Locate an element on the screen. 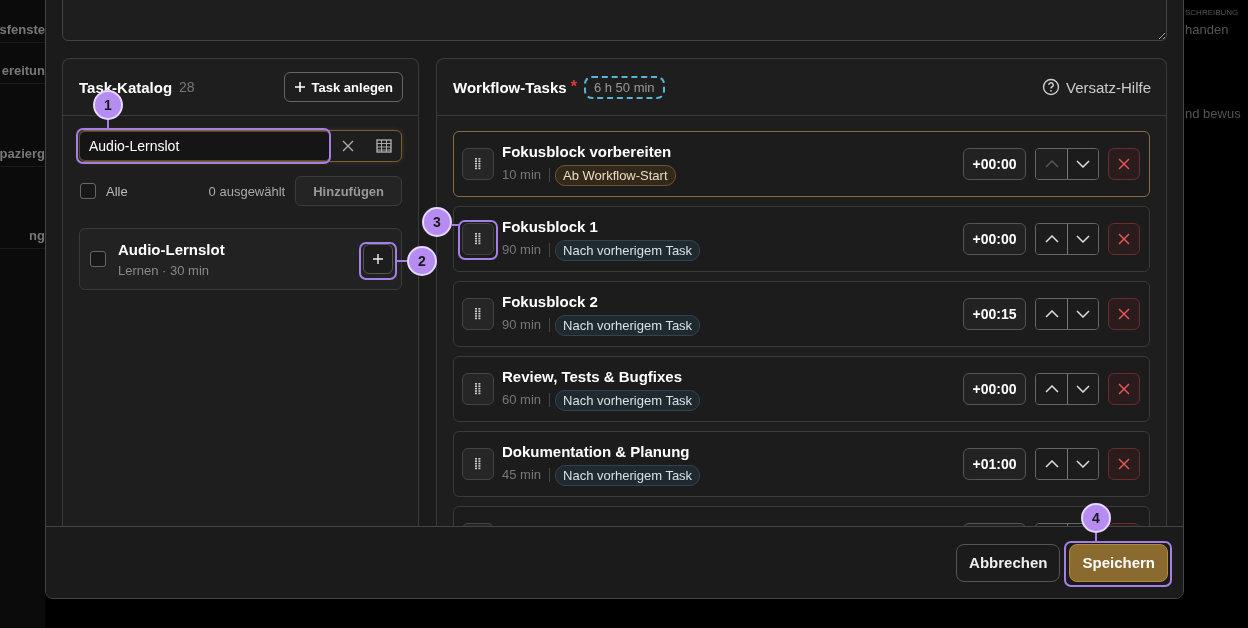  task-title: Review, Tests & Bugfixes is located at coordinates (593, 376).